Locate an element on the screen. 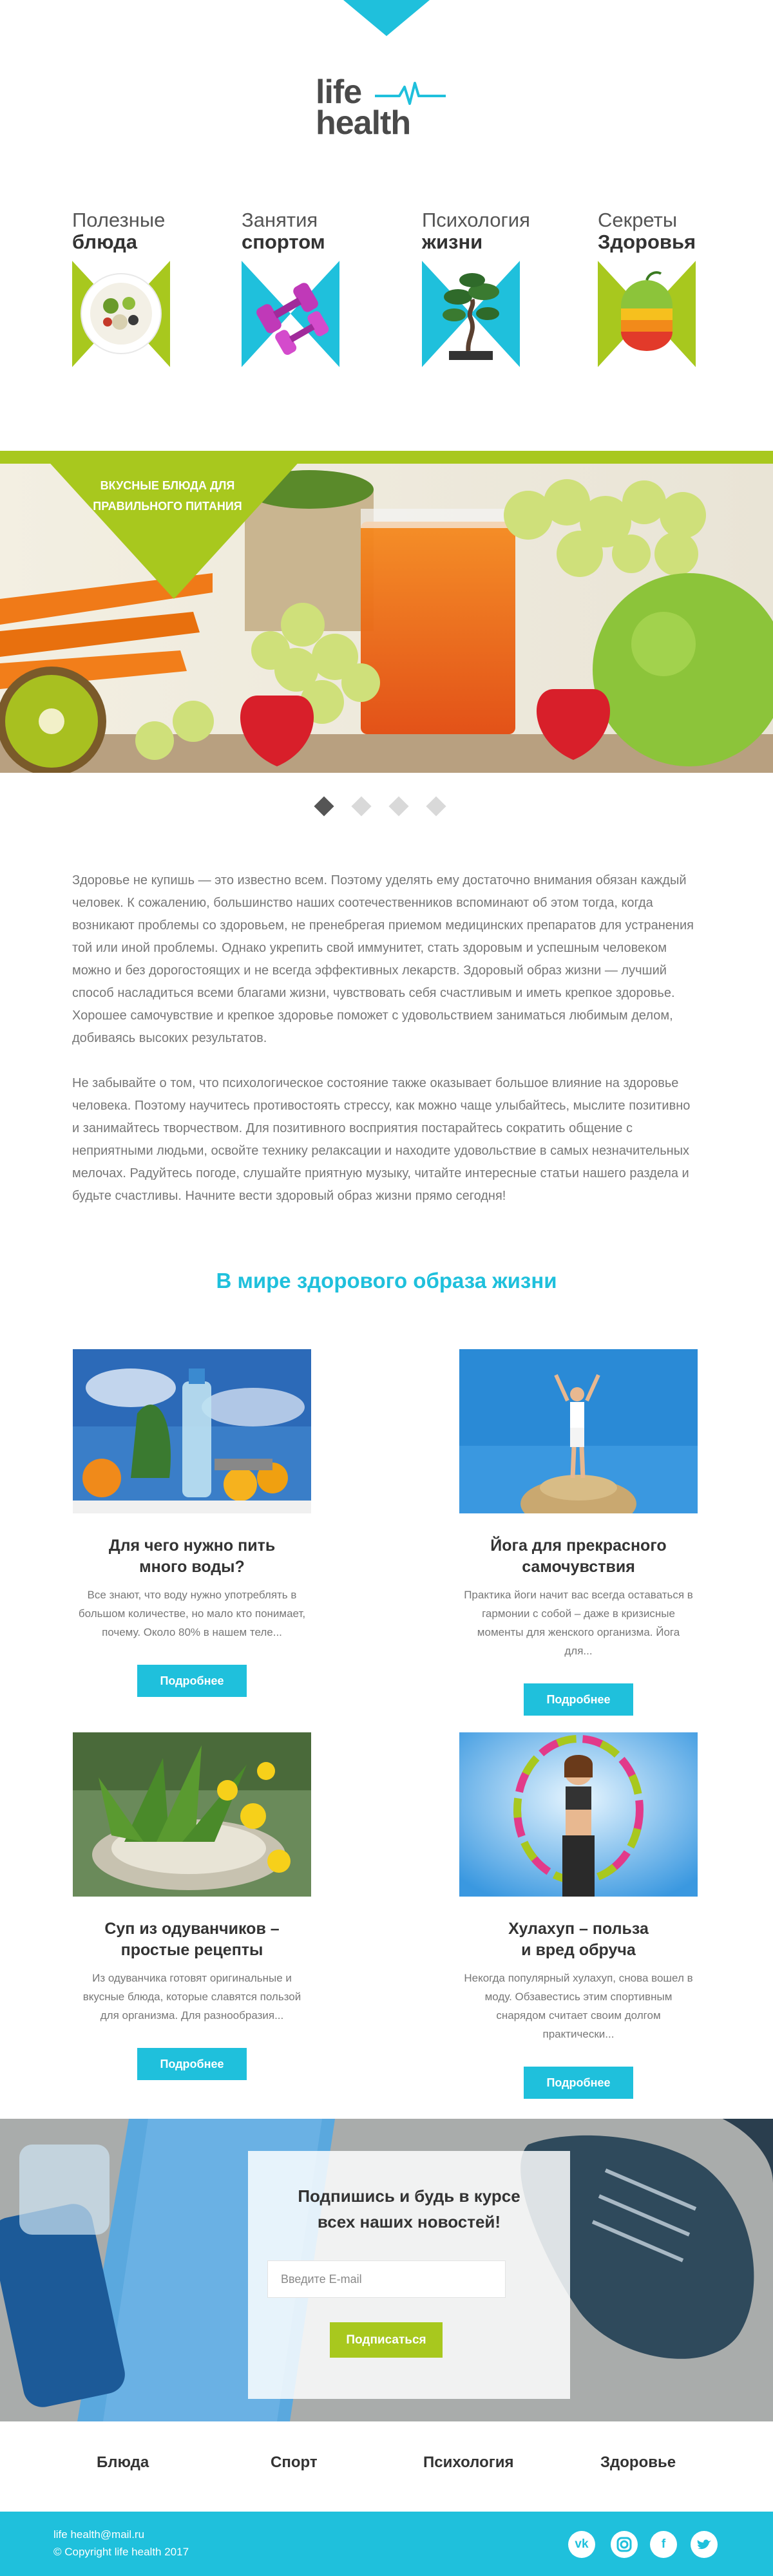  article-title-line2: много воды? is located at coordinates (192, 1567).